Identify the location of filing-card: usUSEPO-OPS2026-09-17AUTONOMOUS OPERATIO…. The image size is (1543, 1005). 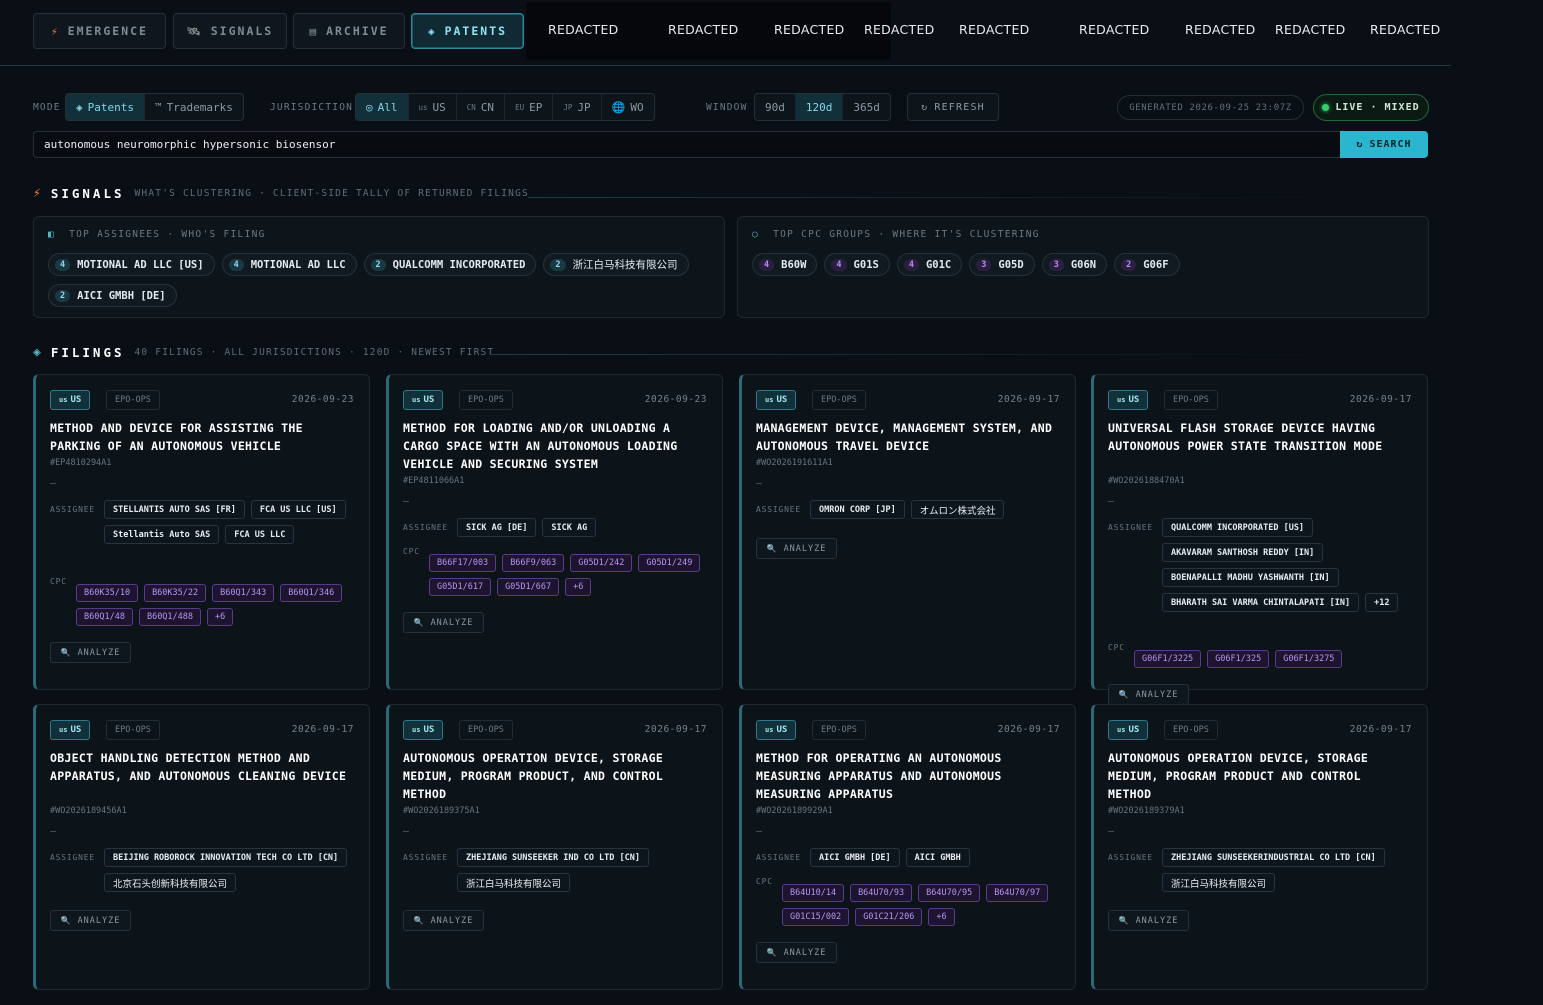
(554, 847).